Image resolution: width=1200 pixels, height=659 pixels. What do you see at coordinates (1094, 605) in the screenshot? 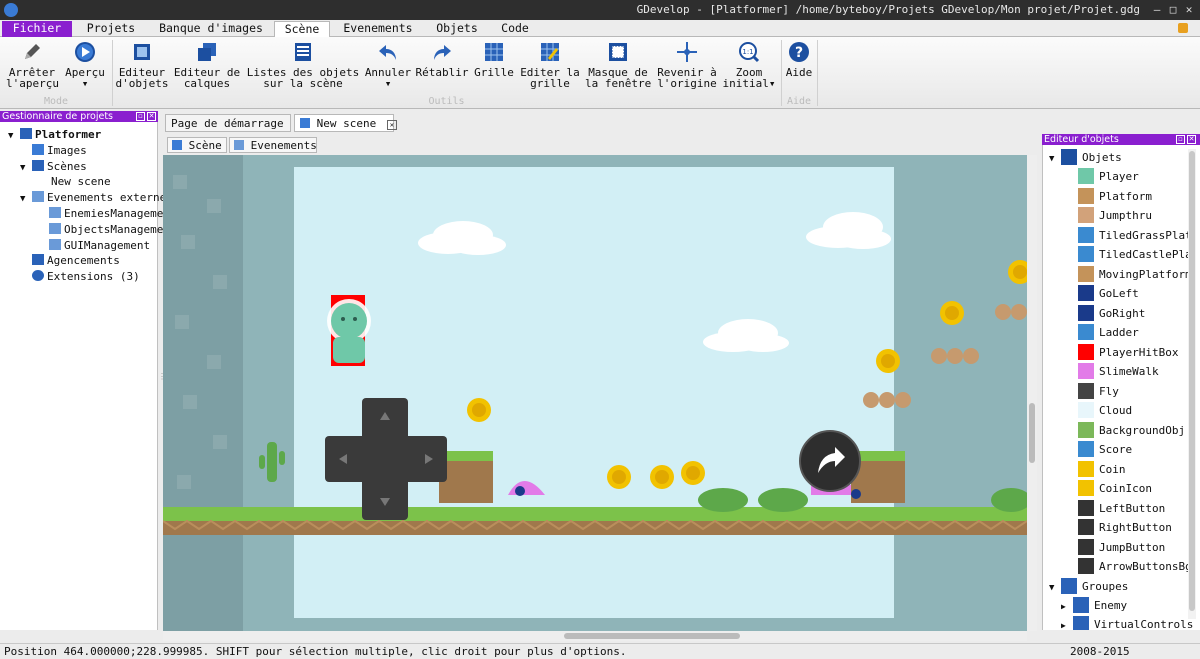
I see `group-enemy: ▶ Enemy` at bounding box center [1094, 605].